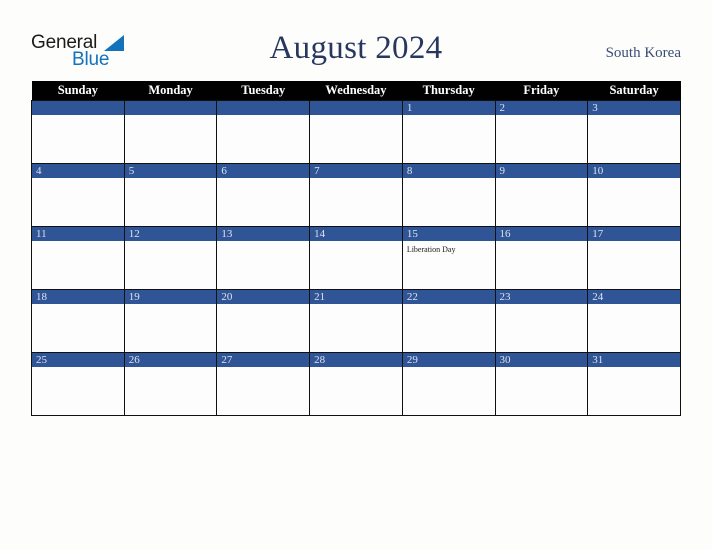 The width and height of the screenshot is (712, 550). I want to click on day-cell-content: 4, so click(78, 195).